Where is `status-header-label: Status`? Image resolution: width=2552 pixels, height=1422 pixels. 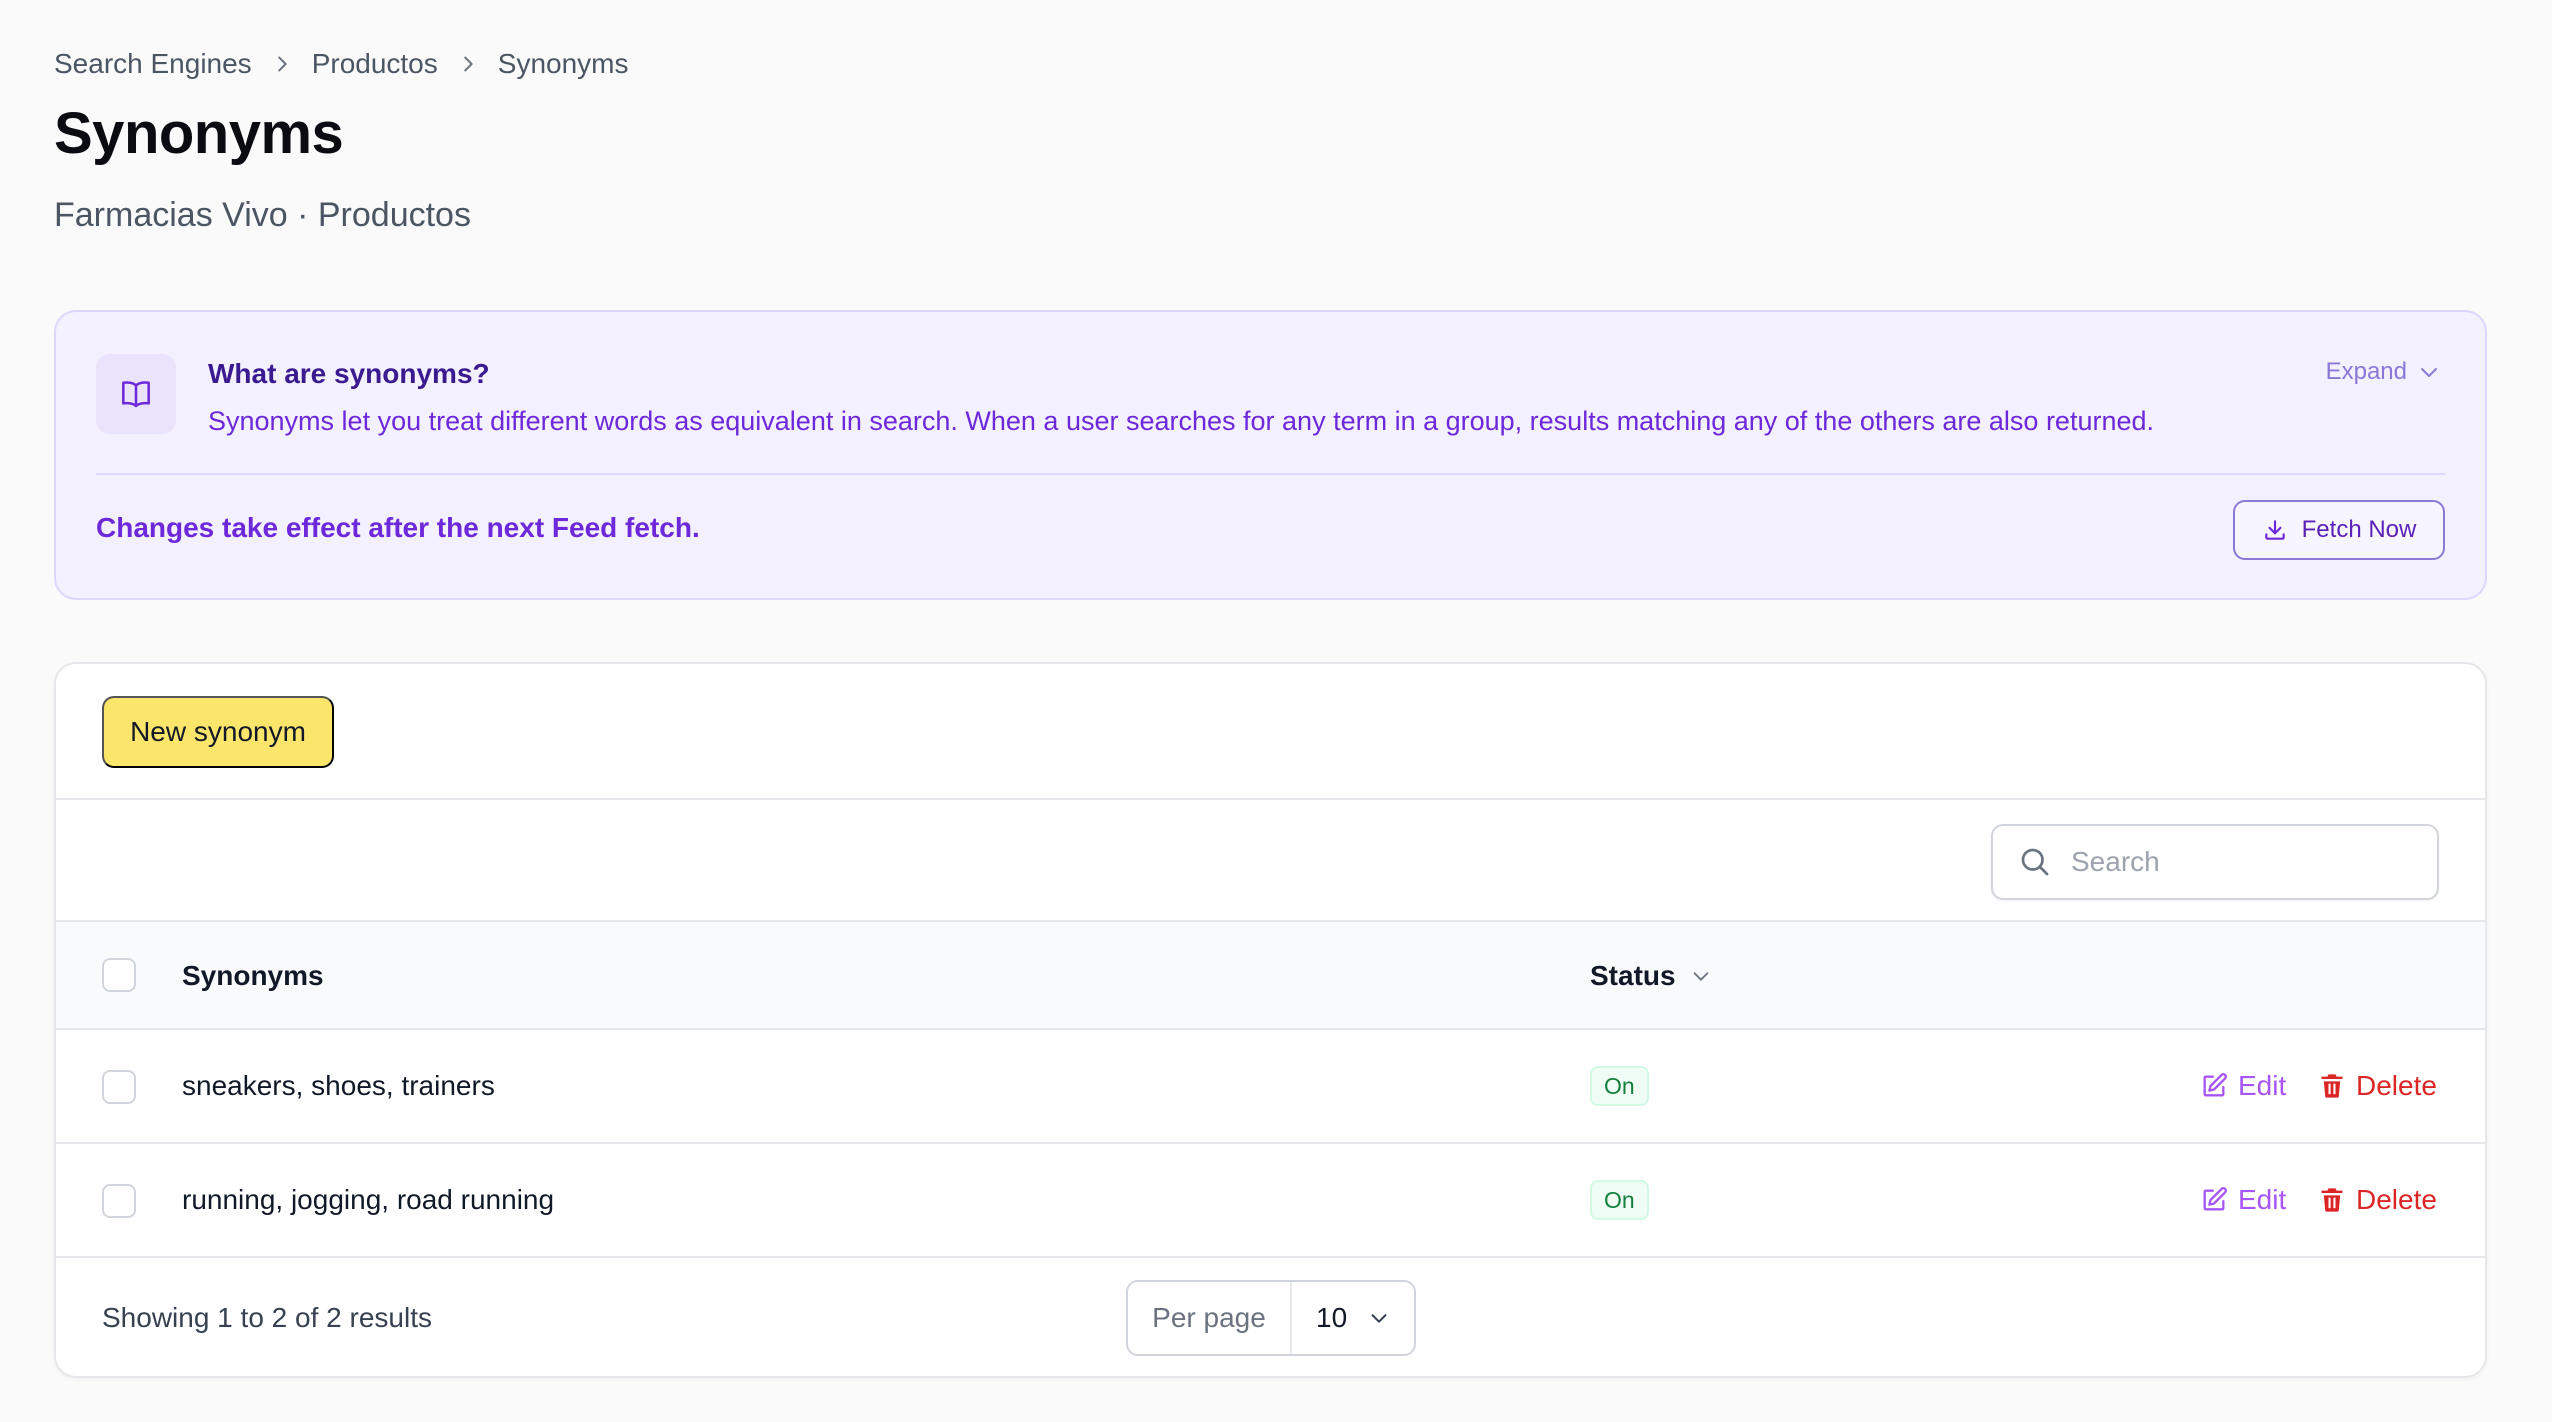
status-header-label: Status is located at coordinates (1633, 975).